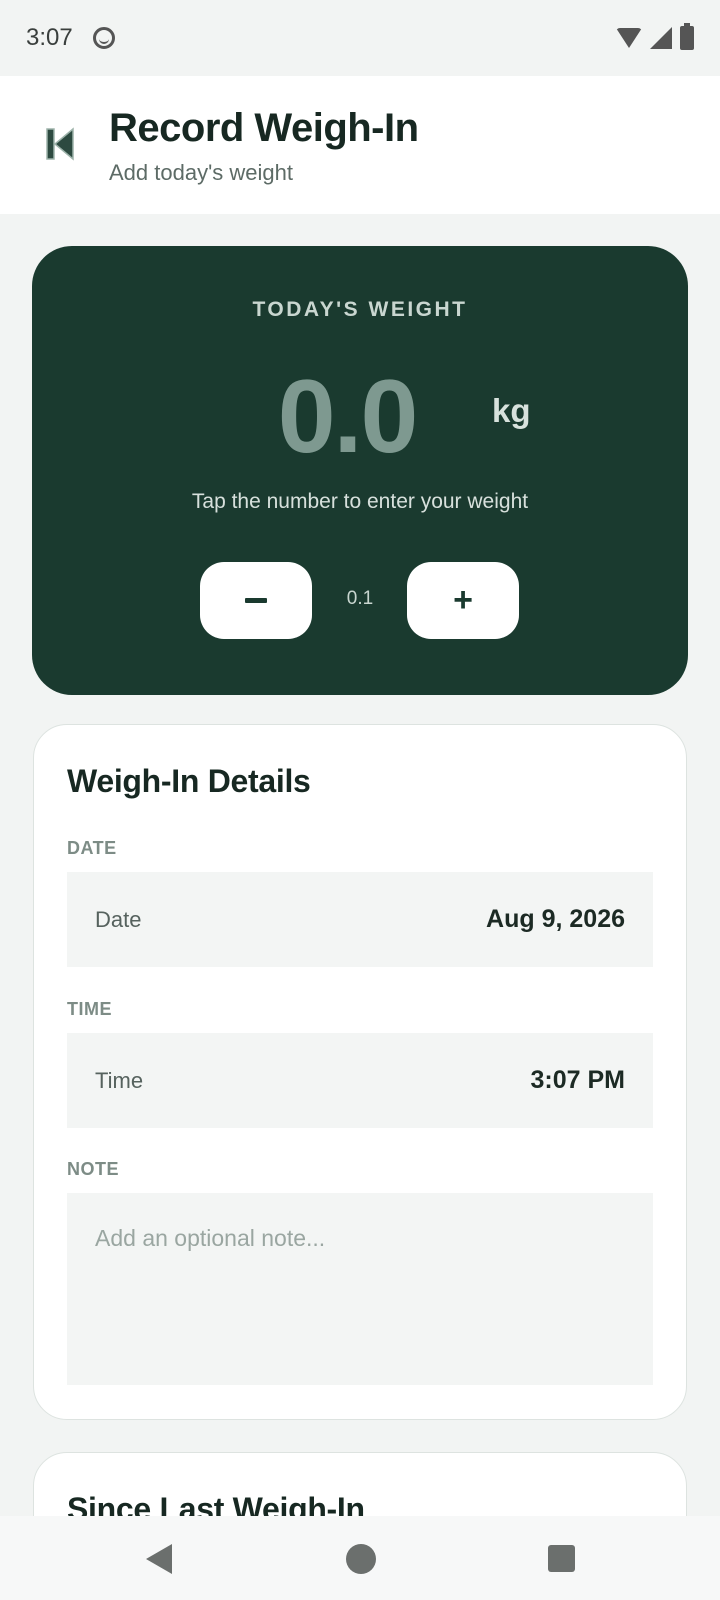  What do you see at coordinates (555, 919) in the screenshot?
I see `date-value: Aug 9, 2026` at bounding box center [555, 919].